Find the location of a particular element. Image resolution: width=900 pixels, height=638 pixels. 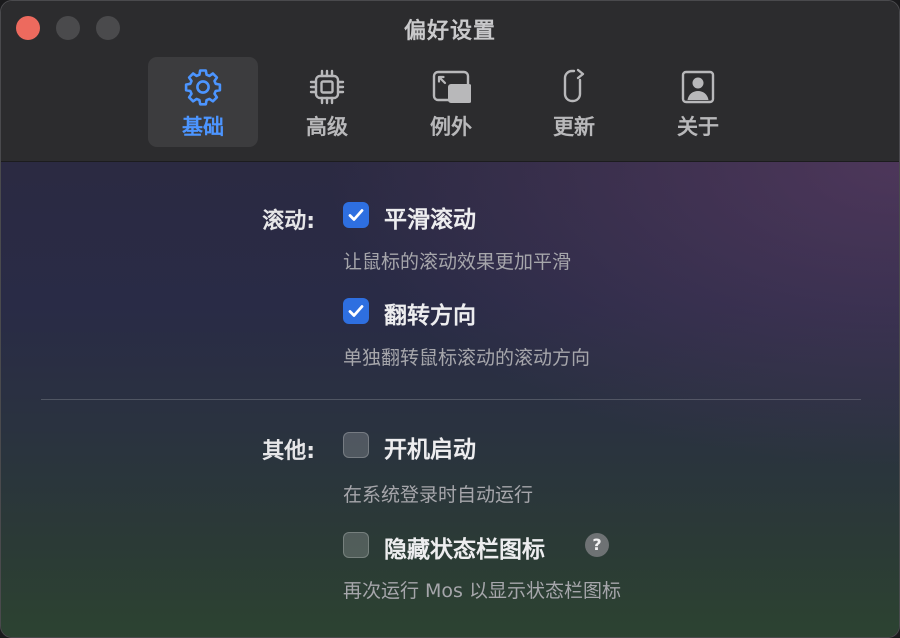

gear-icon is located at coordinates (203, 87).